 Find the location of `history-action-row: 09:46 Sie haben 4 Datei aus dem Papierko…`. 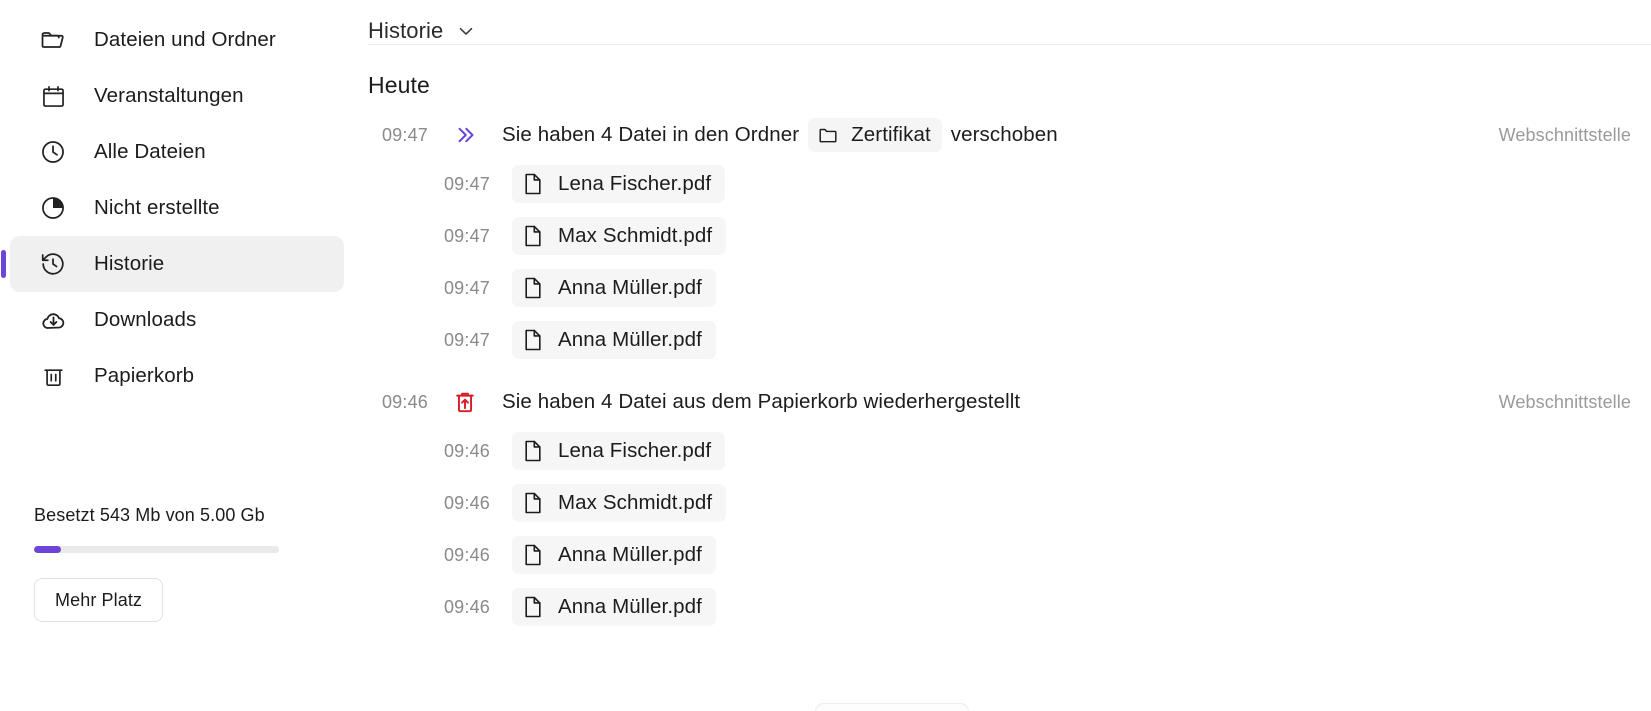

history-action-row: 09:46 Sie haben 4 Datei aus dem Papierko… is located at coordinates (1005, 402).